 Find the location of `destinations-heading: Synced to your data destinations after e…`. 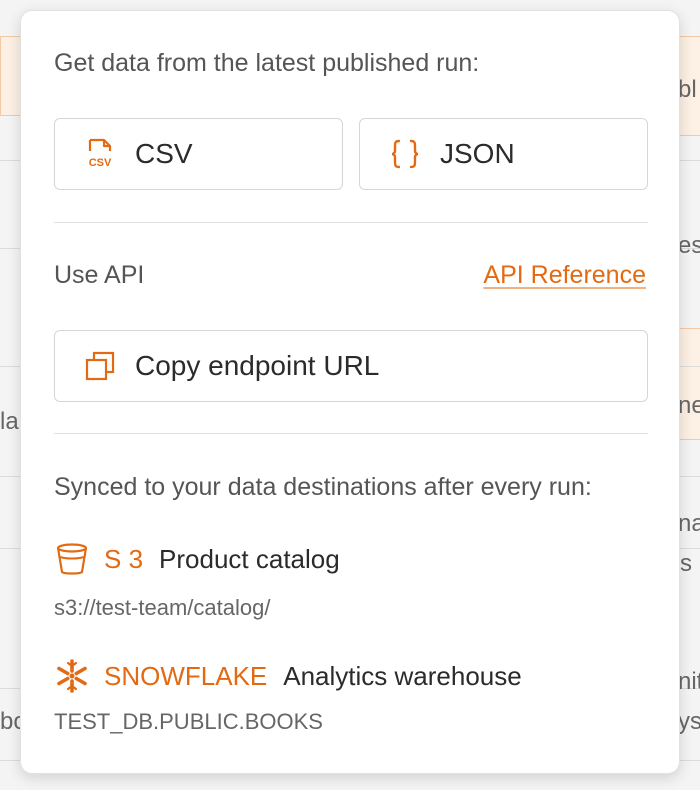

destinations-heading: Synced to your data destinations after e… is located at coordinates (323, 487).